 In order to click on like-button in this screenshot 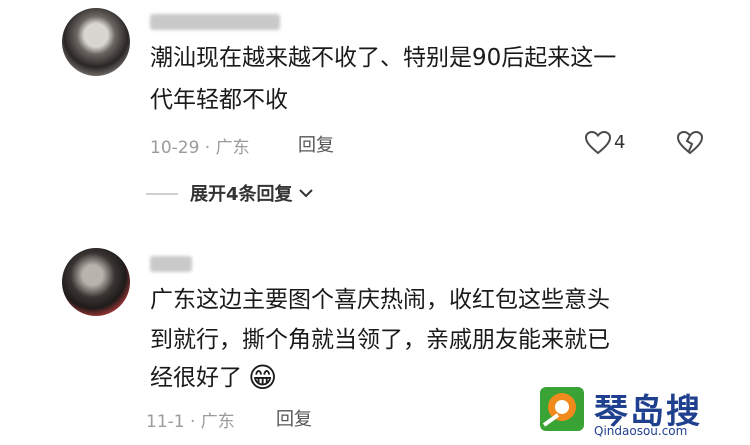, I will do `click(598, 143)`.